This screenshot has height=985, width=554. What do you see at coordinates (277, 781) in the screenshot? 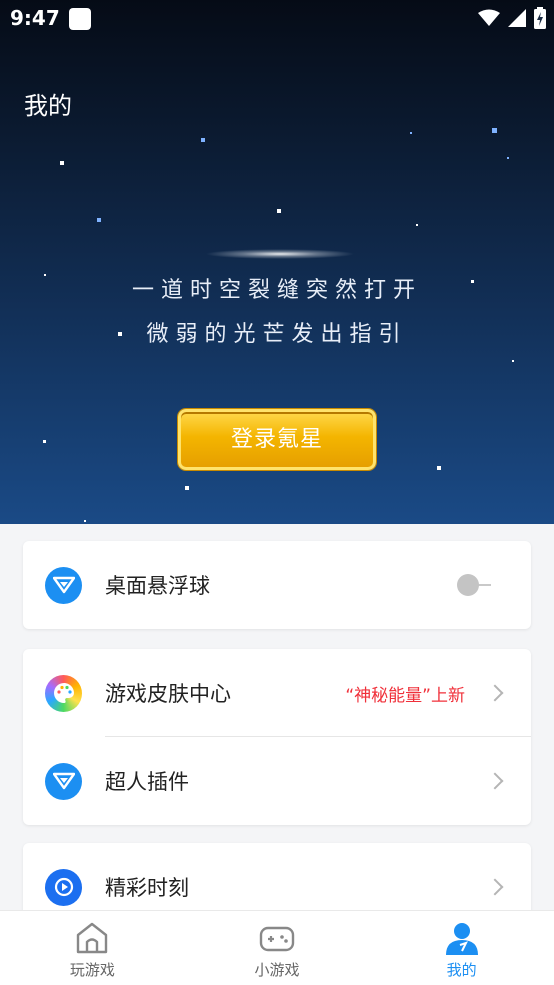
I see `superman-plugin-row: 超人插件` at bounding box center [277, 781].